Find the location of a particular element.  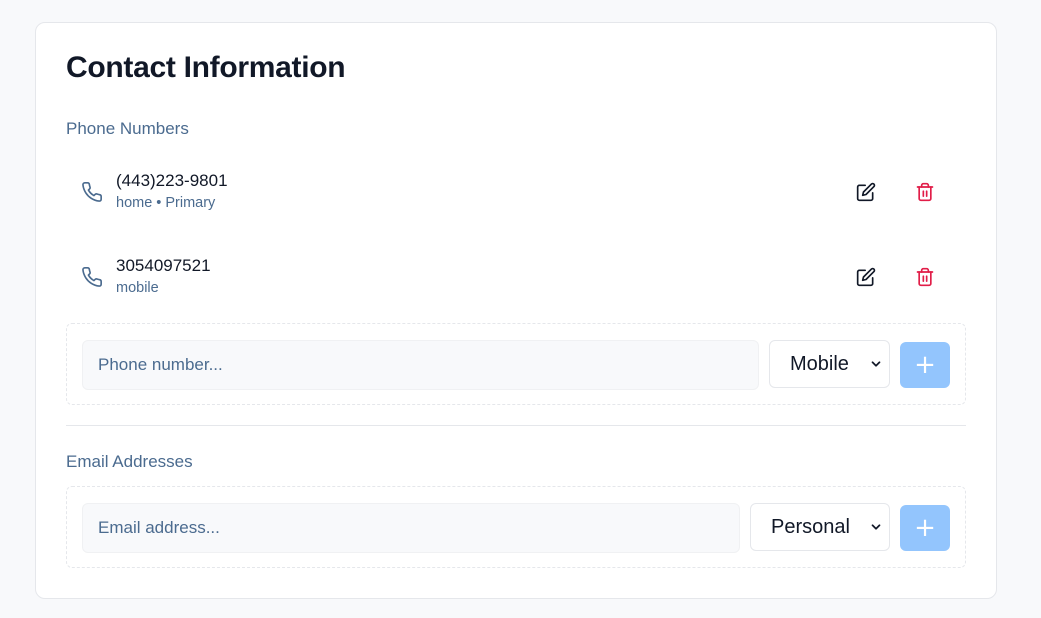

phone-number-input is located at coordinates (420, 365).